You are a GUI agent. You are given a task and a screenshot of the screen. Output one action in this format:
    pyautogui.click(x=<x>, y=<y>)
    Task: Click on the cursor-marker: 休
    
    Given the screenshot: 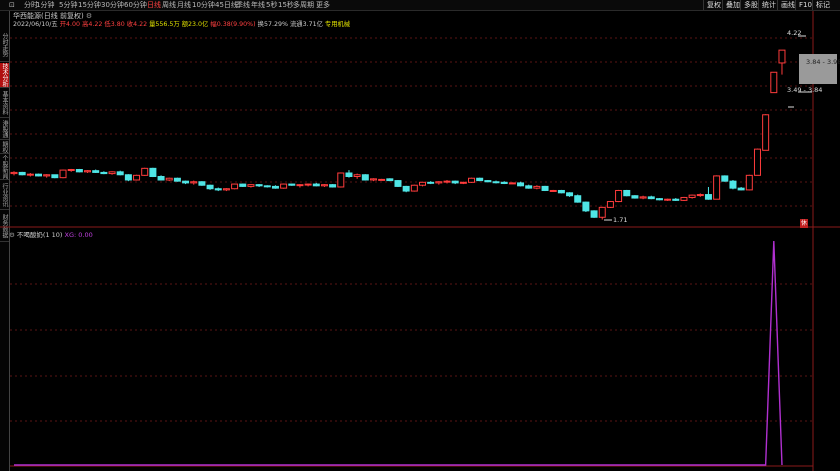 What is the action you would take?
    pyautogui.click(x=804, y=223)
    